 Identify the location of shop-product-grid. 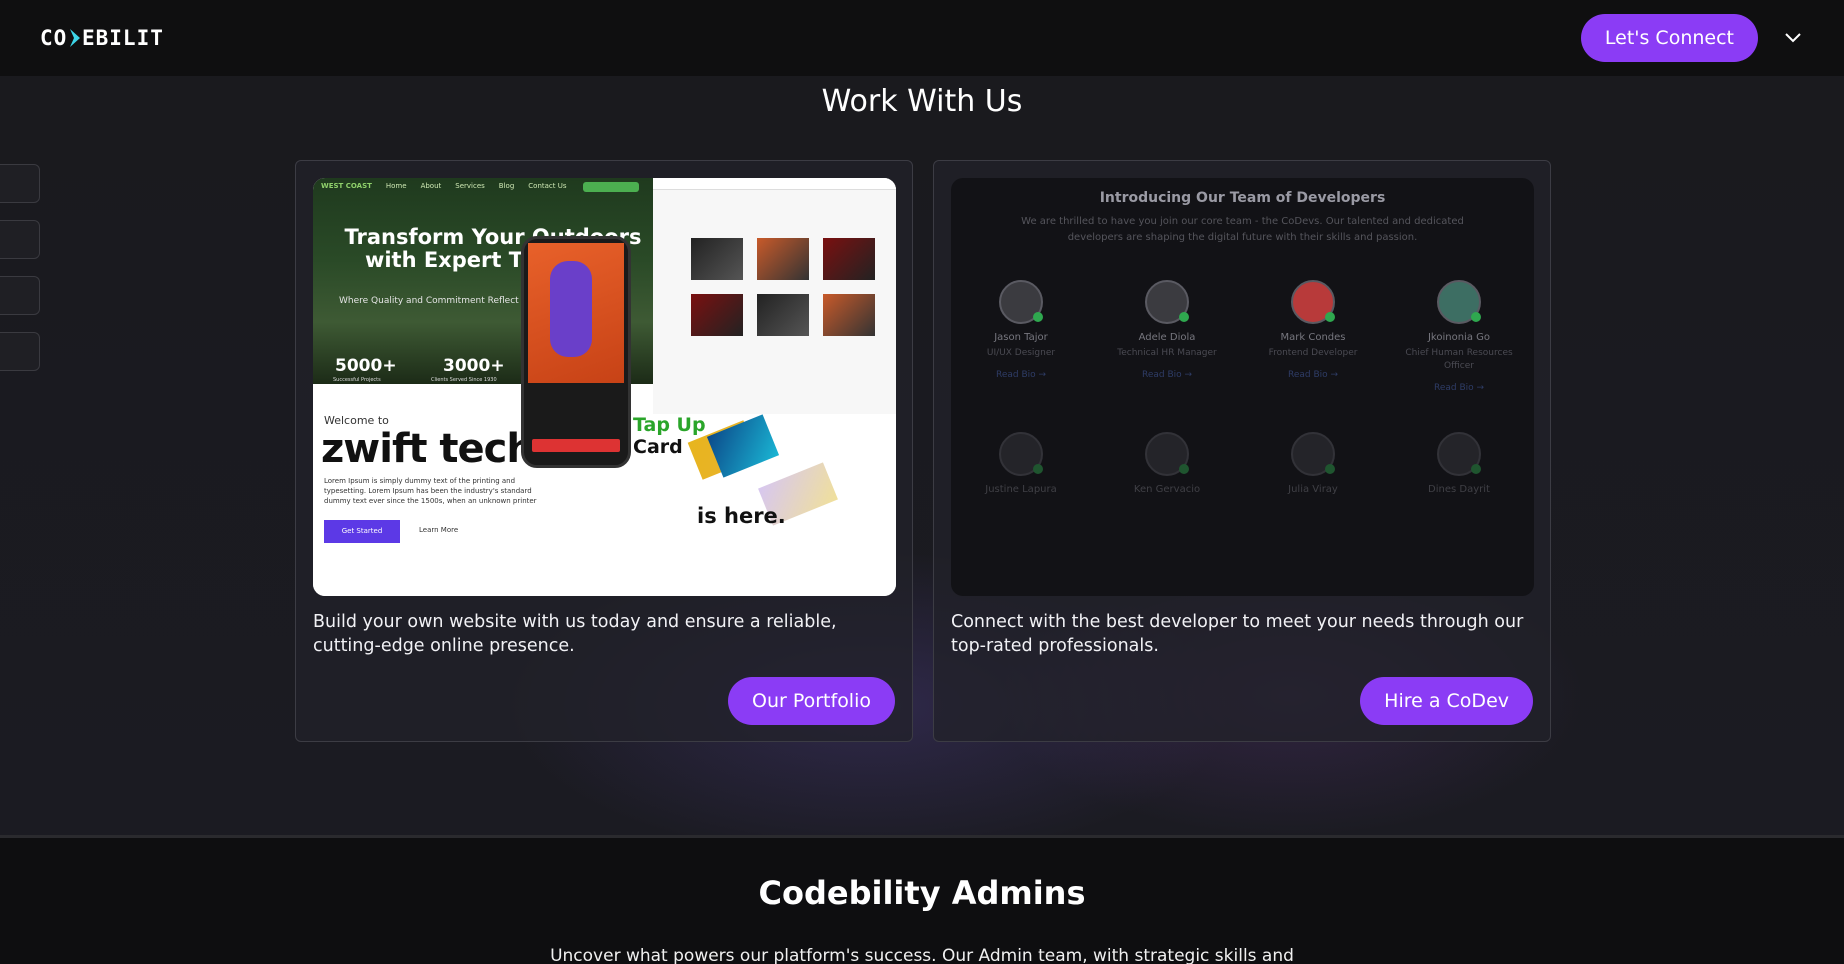
(783, 287).